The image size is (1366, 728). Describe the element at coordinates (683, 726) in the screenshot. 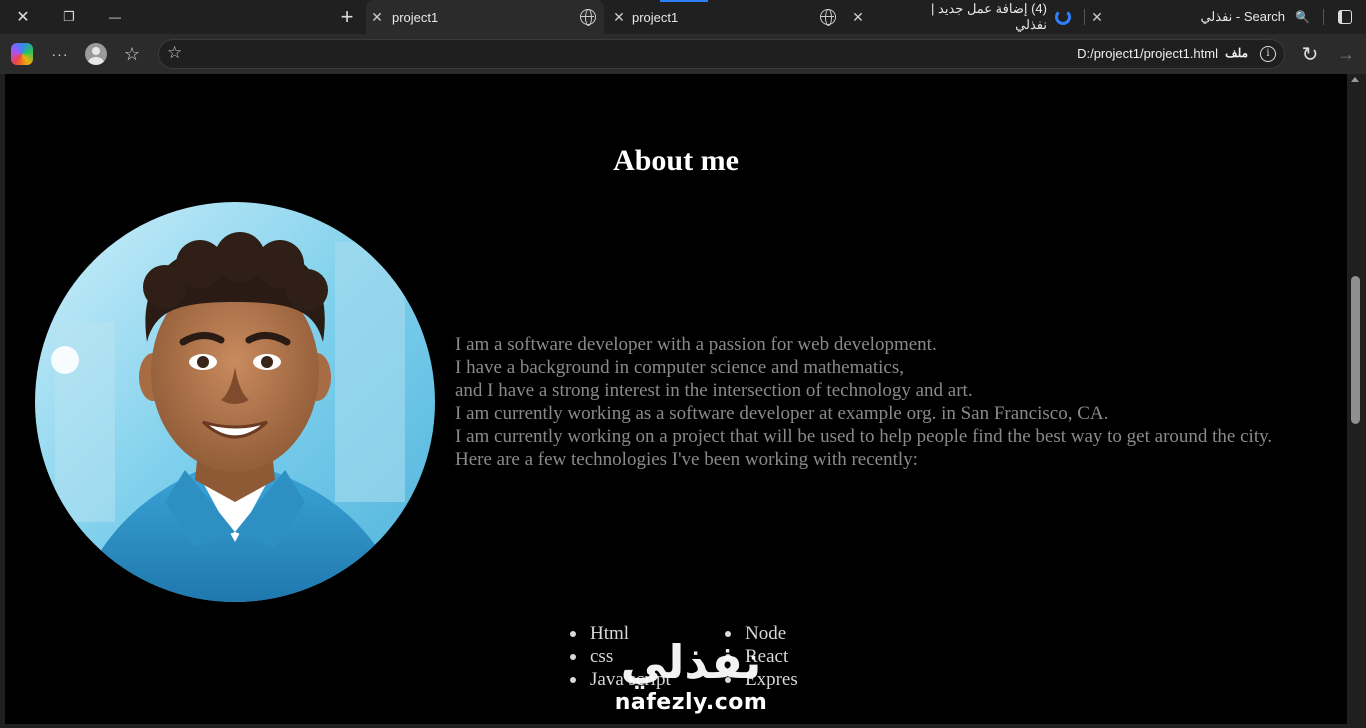

I see `window-bottom-edge` at that location.